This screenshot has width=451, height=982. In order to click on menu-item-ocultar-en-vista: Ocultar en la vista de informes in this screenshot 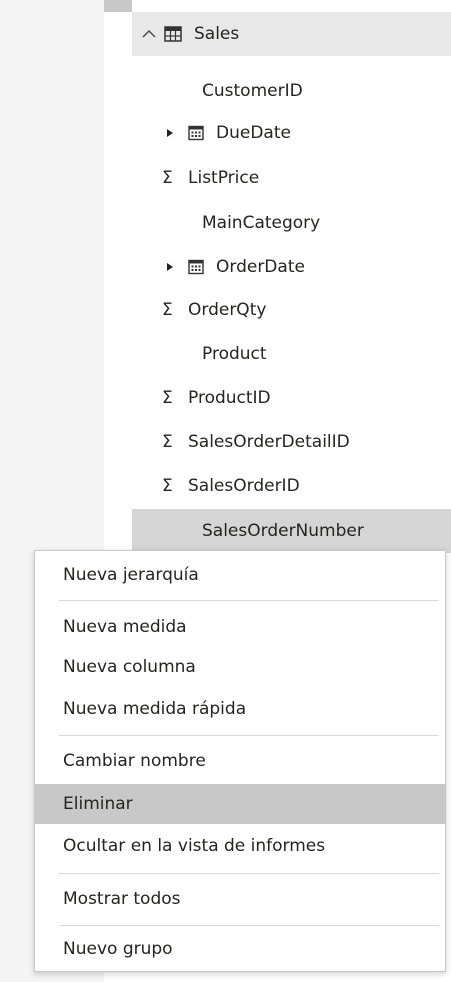, I will do `click(240, 846)`.